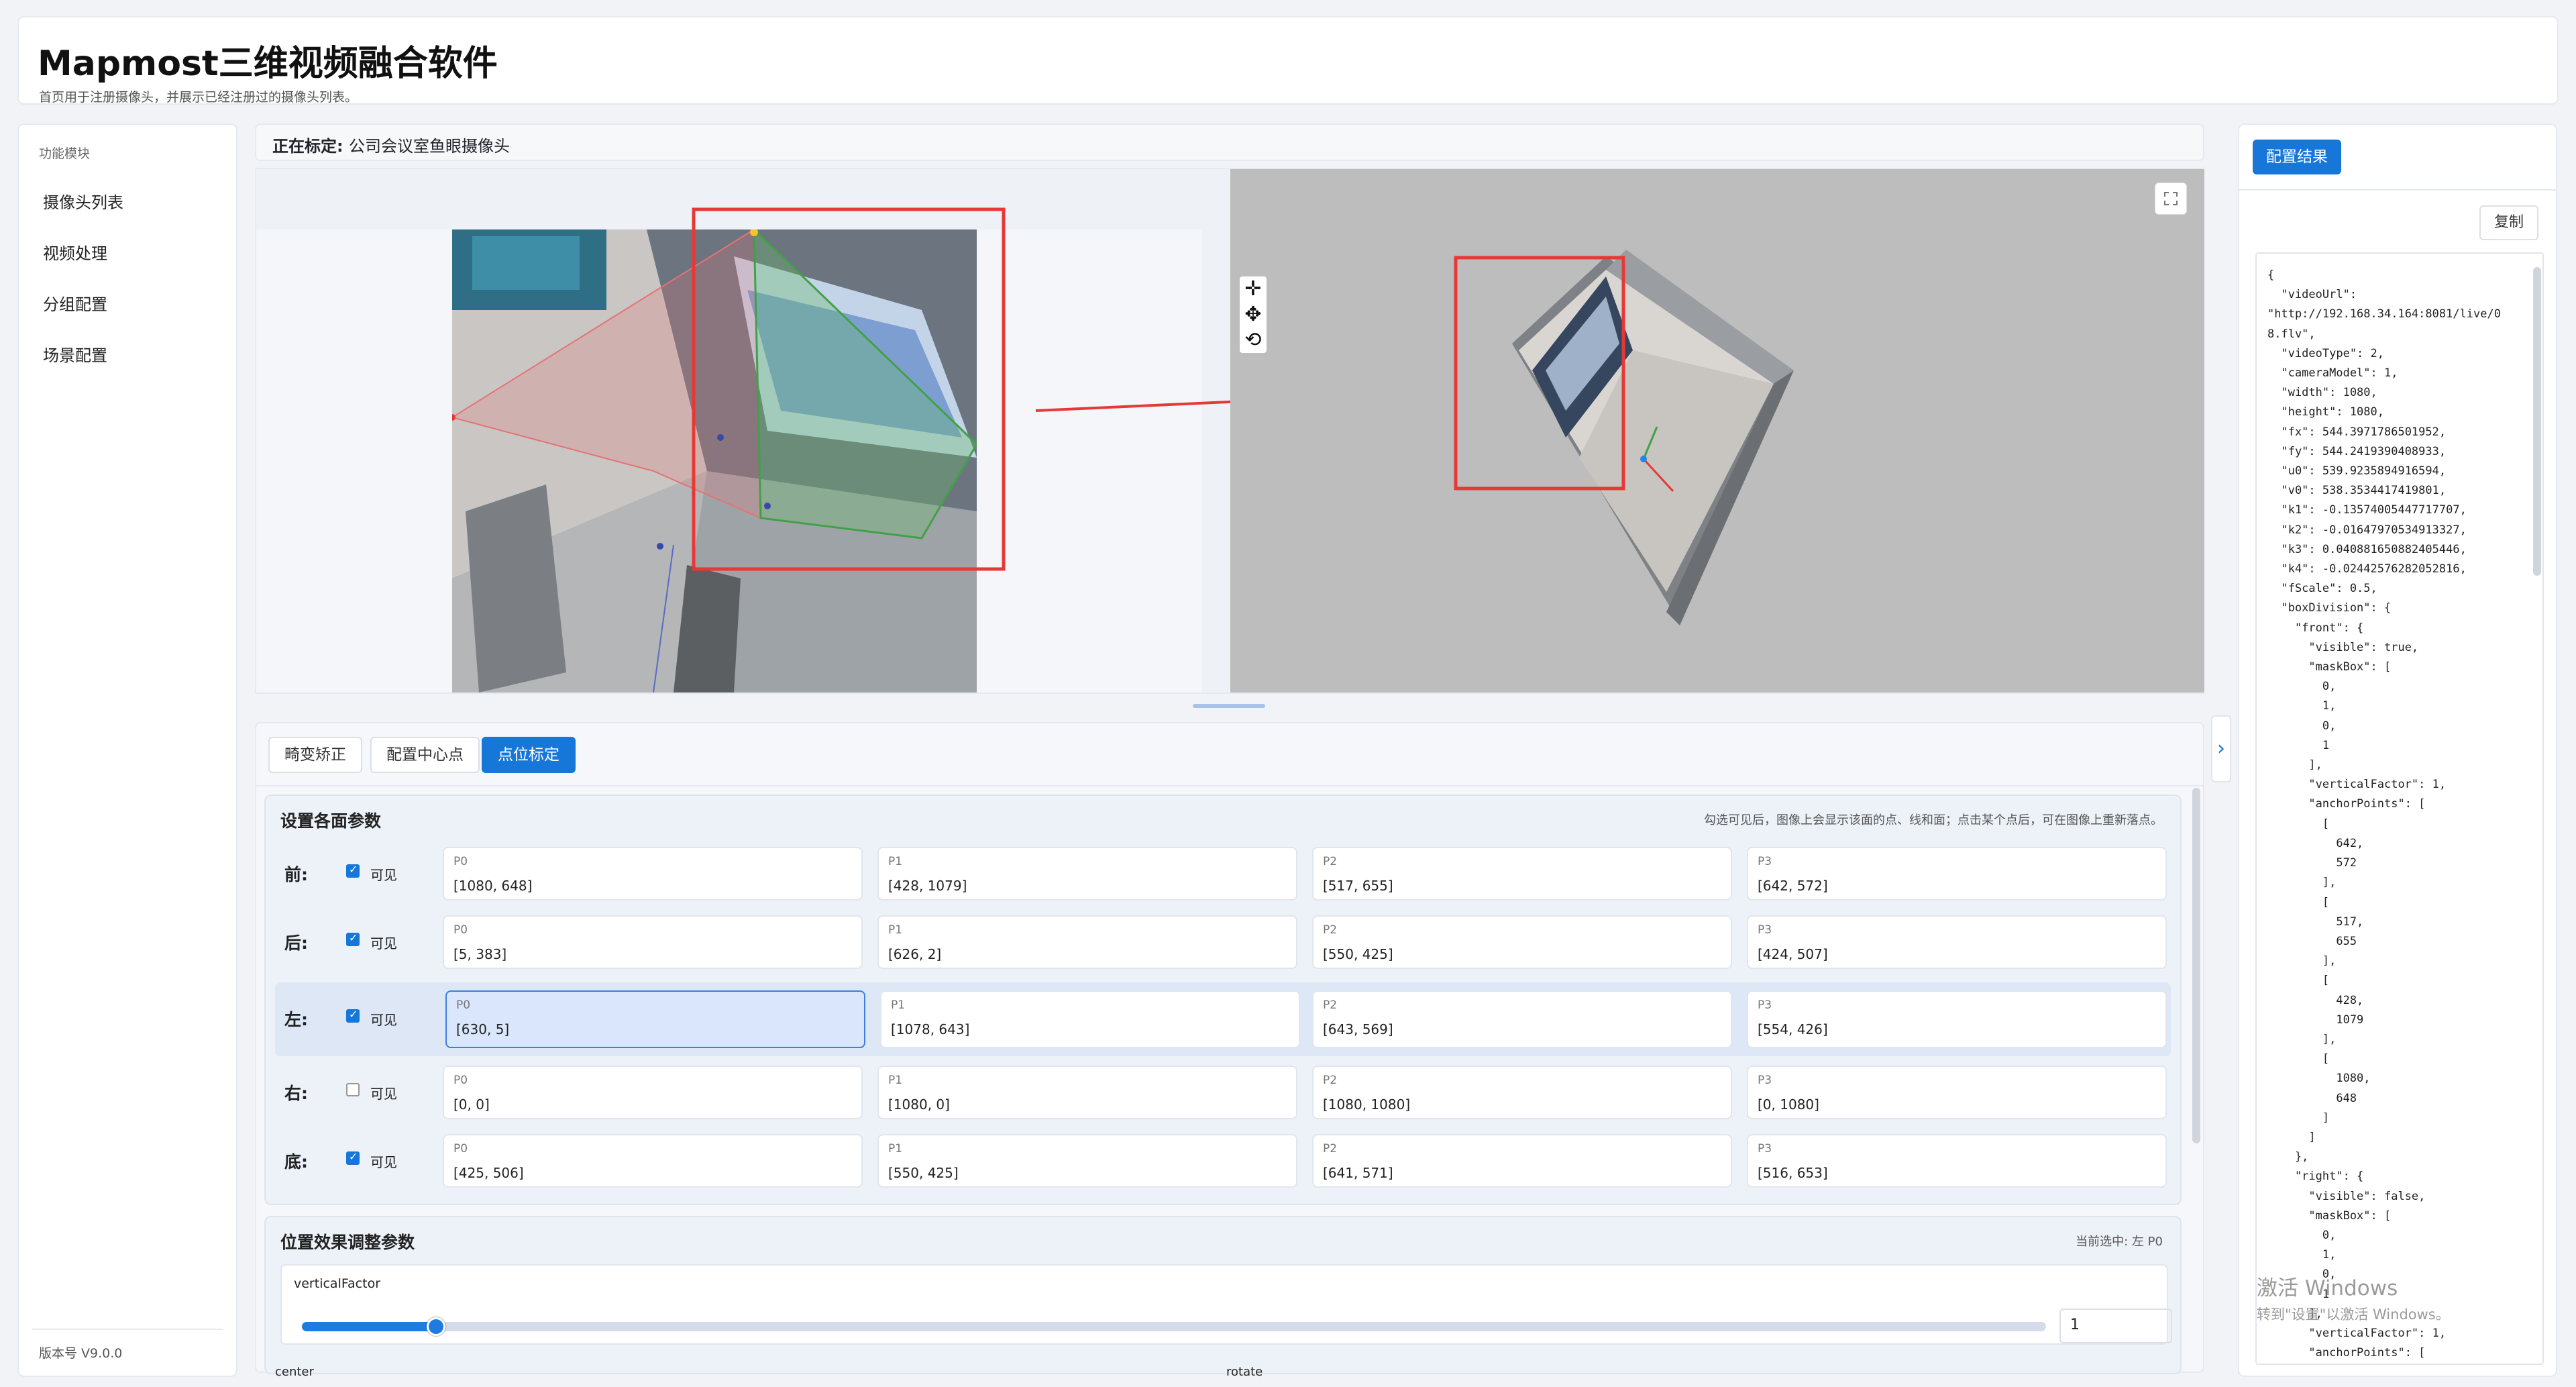  Describe the element at coordinates (653, 1161) in the screenshot. I see `point-field: P0 [425, 506]` at that location.